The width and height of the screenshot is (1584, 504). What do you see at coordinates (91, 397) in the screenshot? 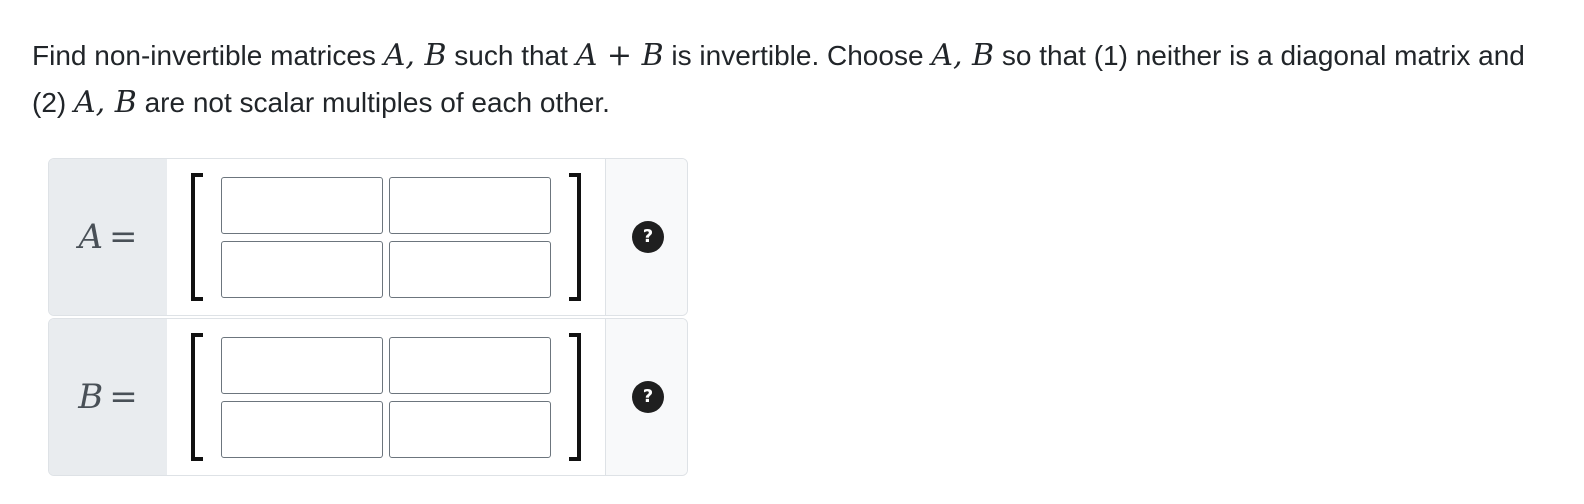
I see `matrix-var-name: B` at bounding box center [91, 397].